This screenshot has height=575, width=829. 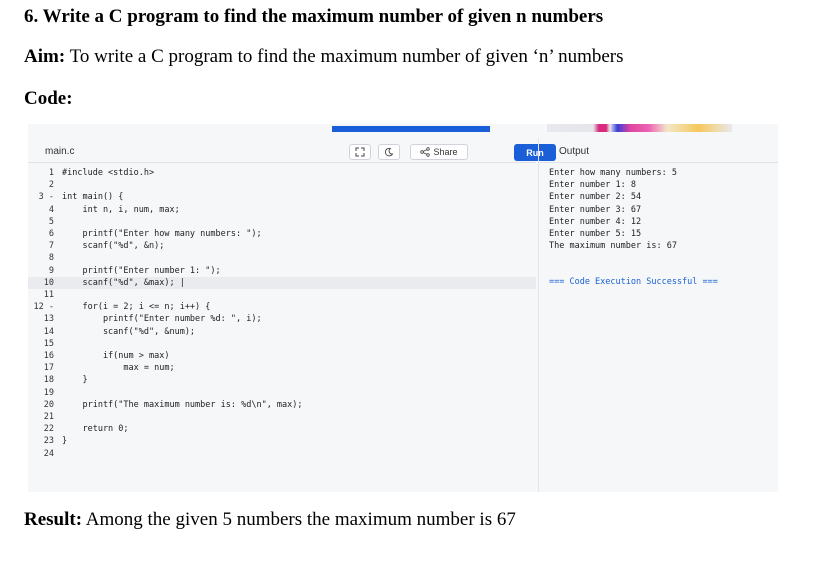 I want to click on code-text: return 0;, so click(x=95, y=429).